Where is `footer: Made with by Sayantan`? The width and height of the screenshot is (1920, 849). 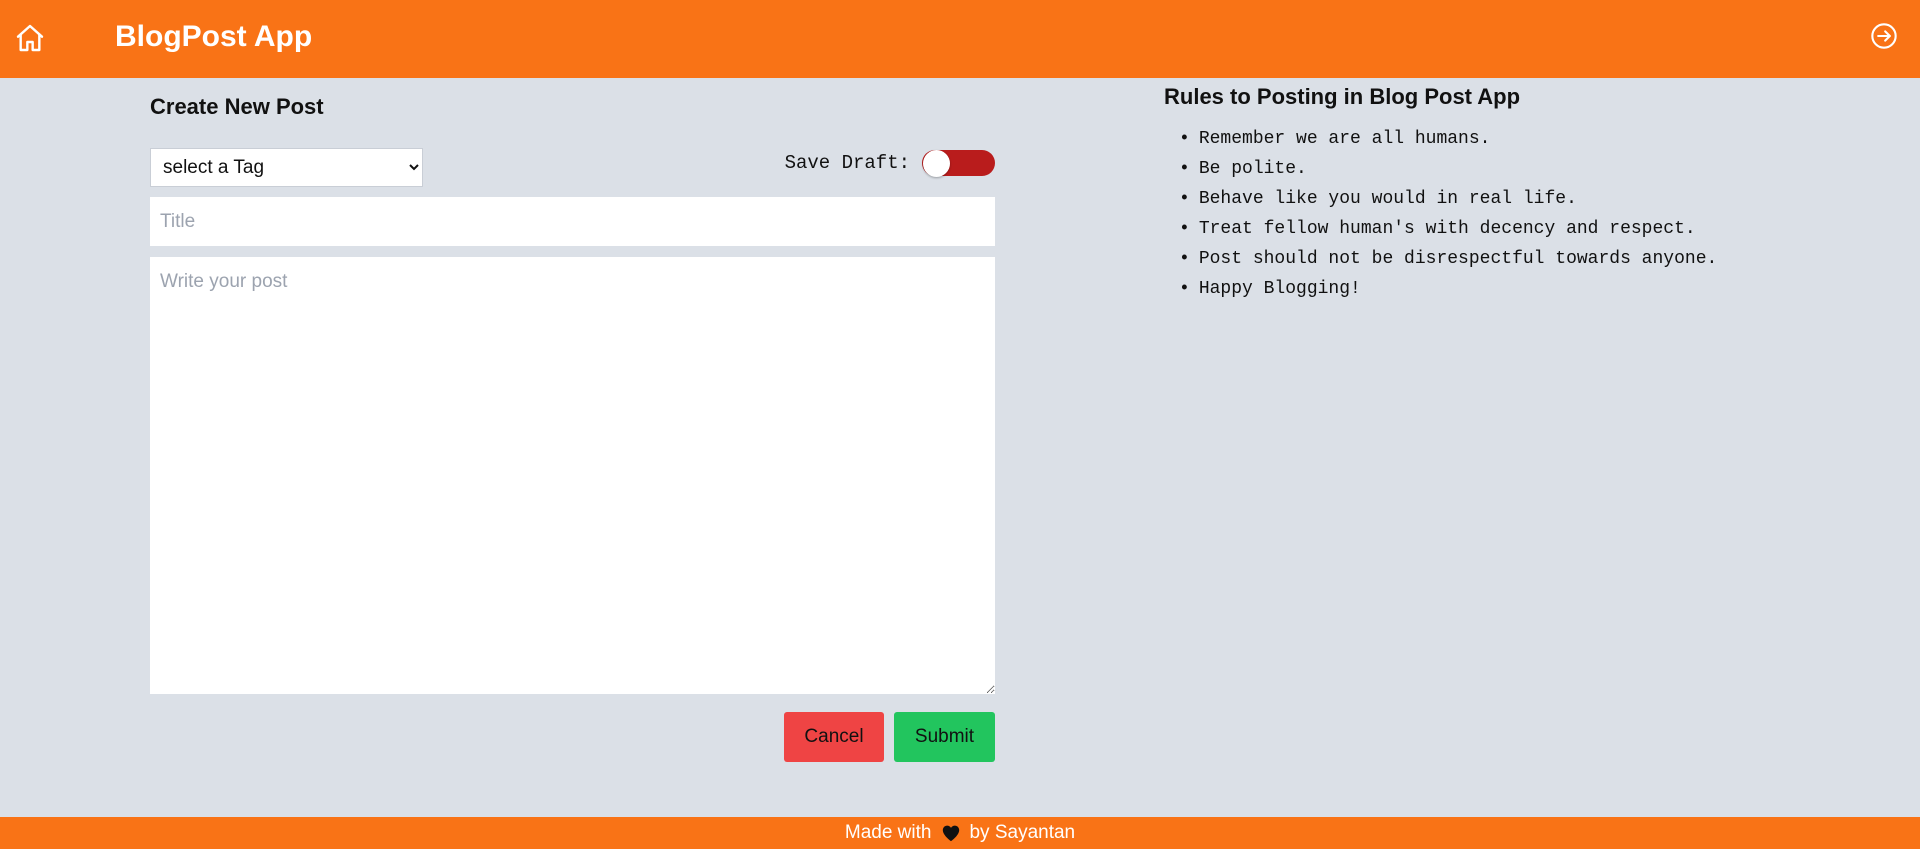 footer: Made with by Sayantan is located at coordinates (960, 833).